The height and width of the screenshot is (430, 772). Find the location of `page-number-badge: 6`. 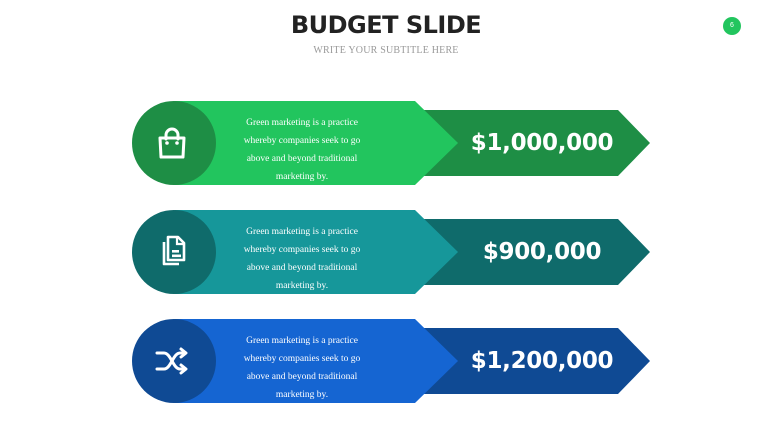

page-number-badge: 6 is located at coordinates (732, 26).